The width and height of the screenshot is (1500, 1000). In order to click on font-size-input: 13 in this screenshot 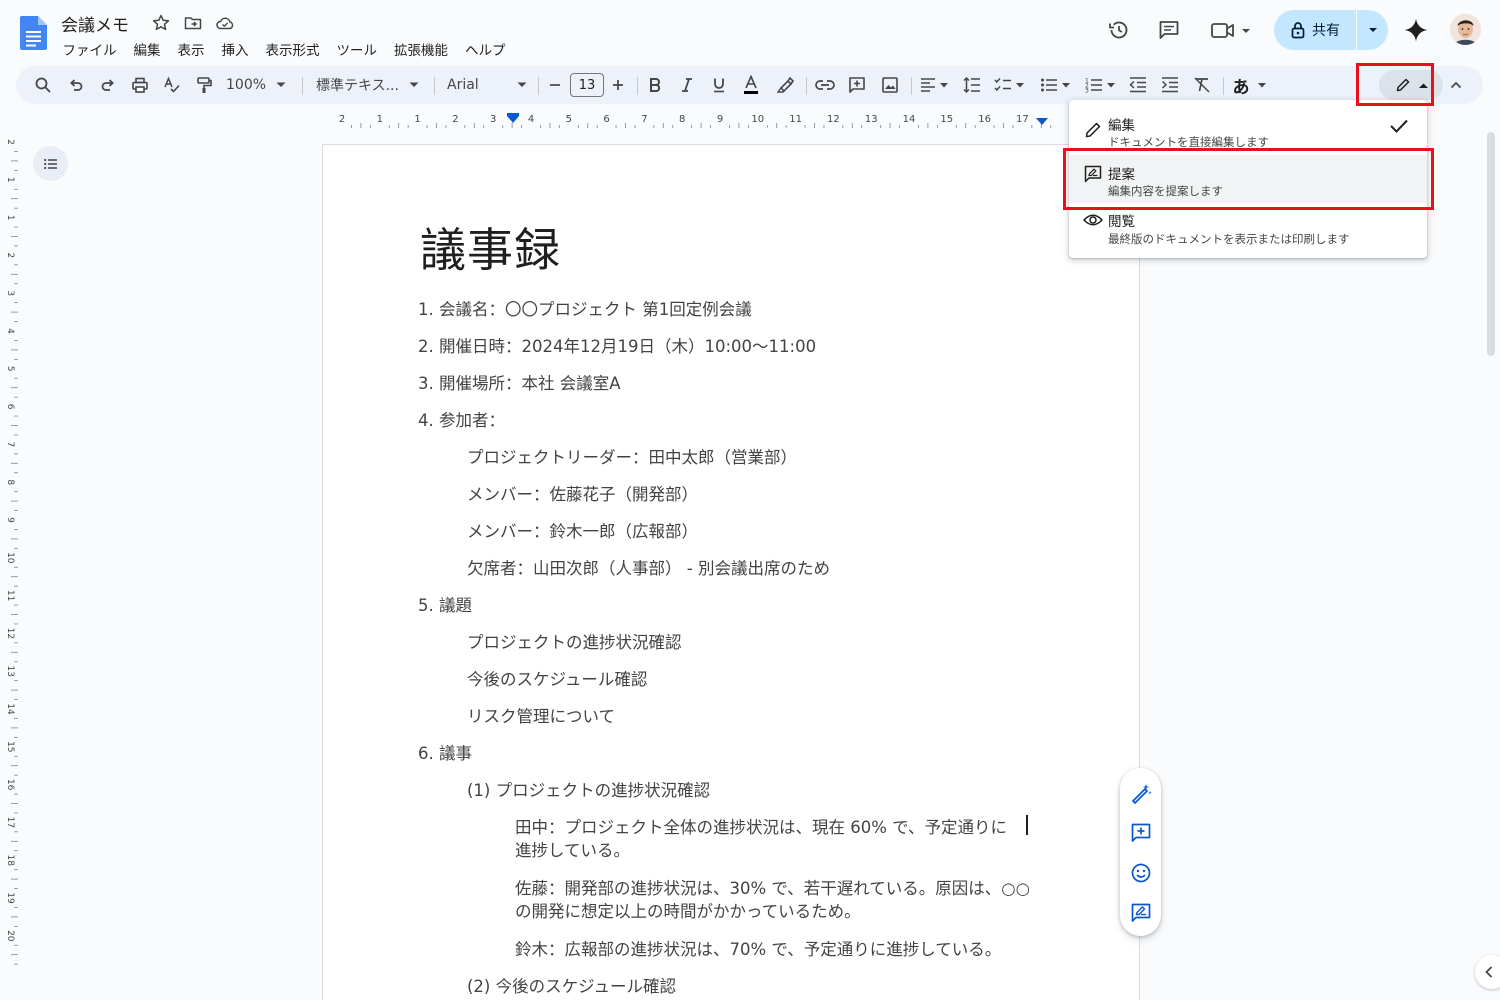, I will do `click(587, 85)`.